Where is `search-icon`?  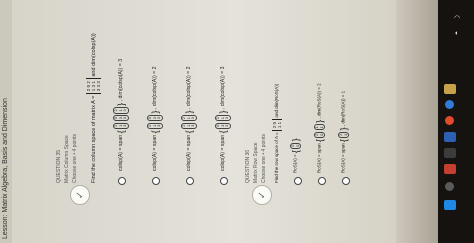 search-icon is located at coordinates (449, 186).